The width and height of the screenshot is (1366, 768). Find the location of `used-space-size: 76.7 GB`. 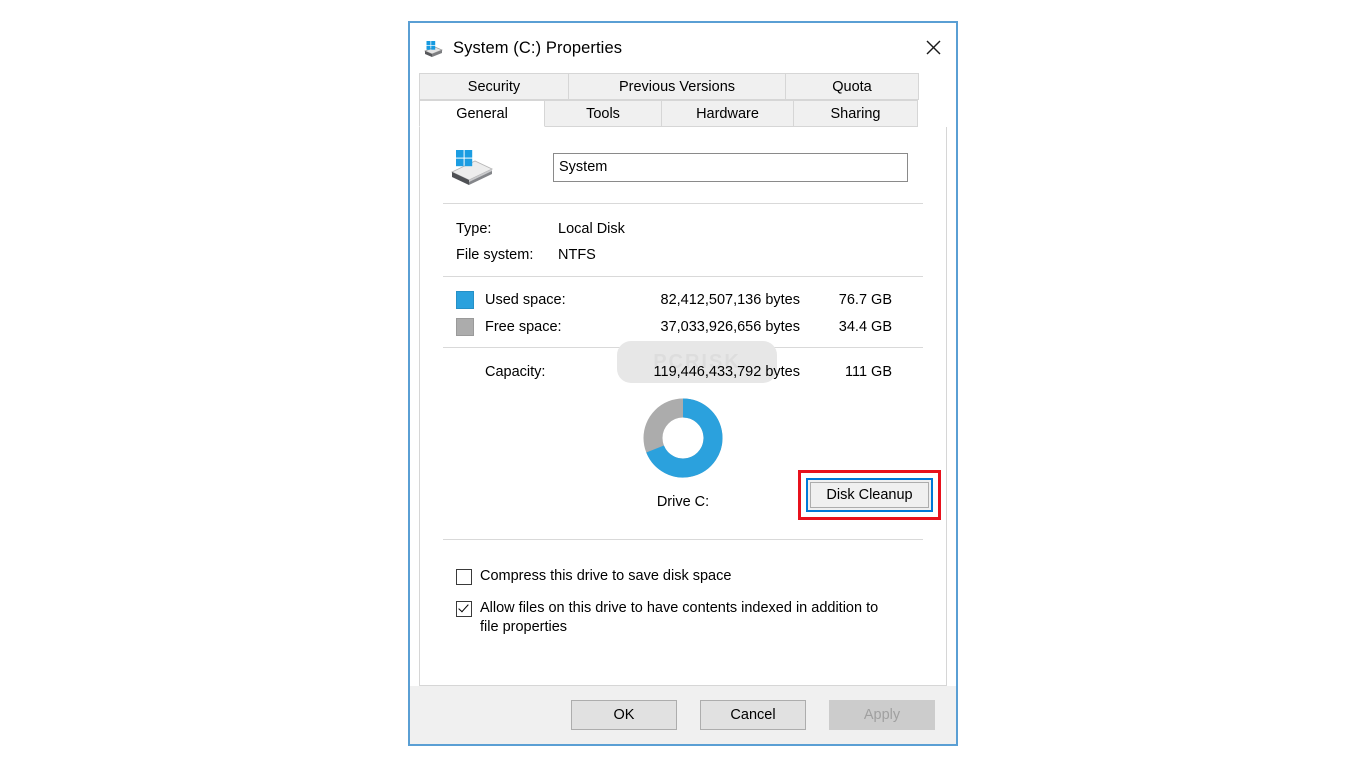

used-space-size: 76.7 GB is located at coordinates (865, 299).